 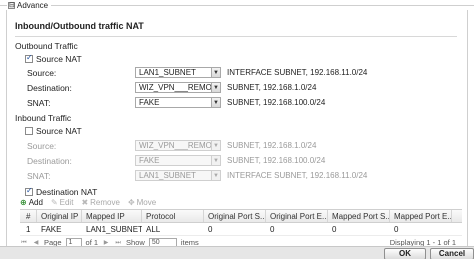 I want to click on section-title: Inbound/Outbound traffic NAT, so click(x=79, y=26).